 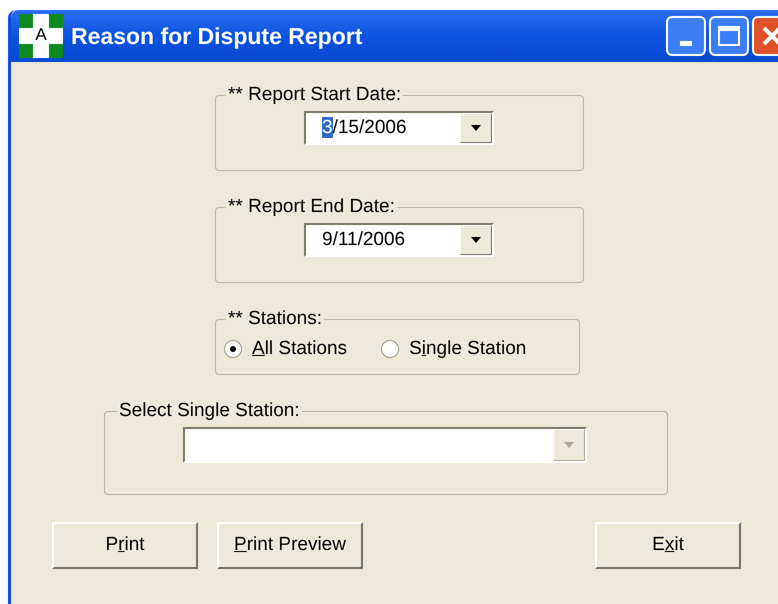 I want to click on dialog-button: Exit, so click(x=668, y=545).